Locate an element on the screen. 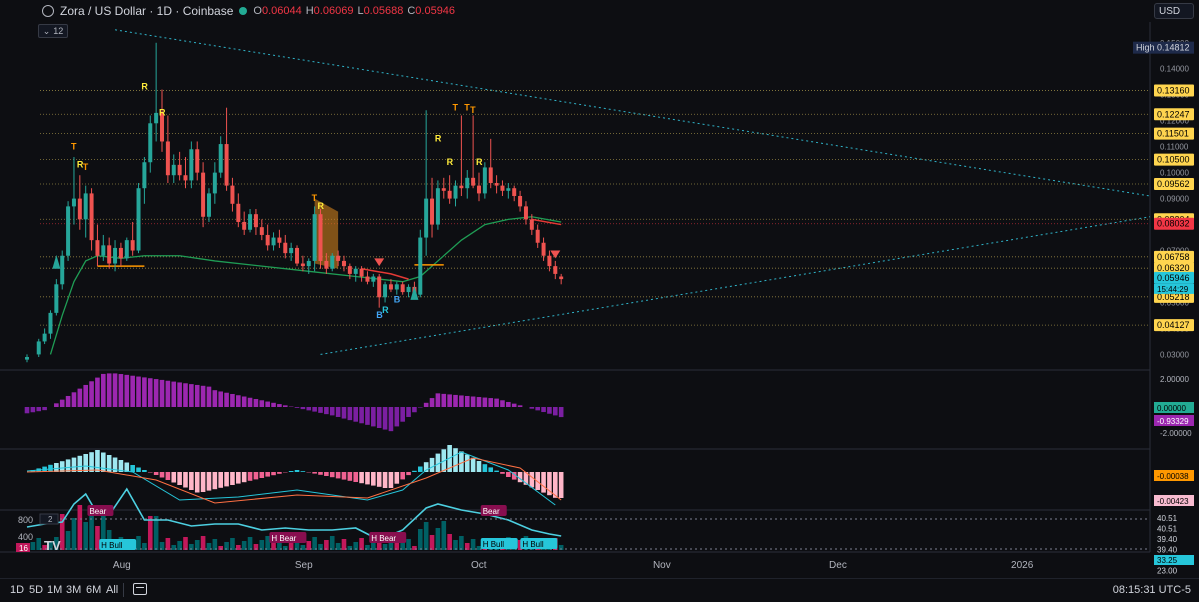 This screenshot has height=602, width=1199. tradingview-logo-icon: TV is located at coordinates (52, 545).